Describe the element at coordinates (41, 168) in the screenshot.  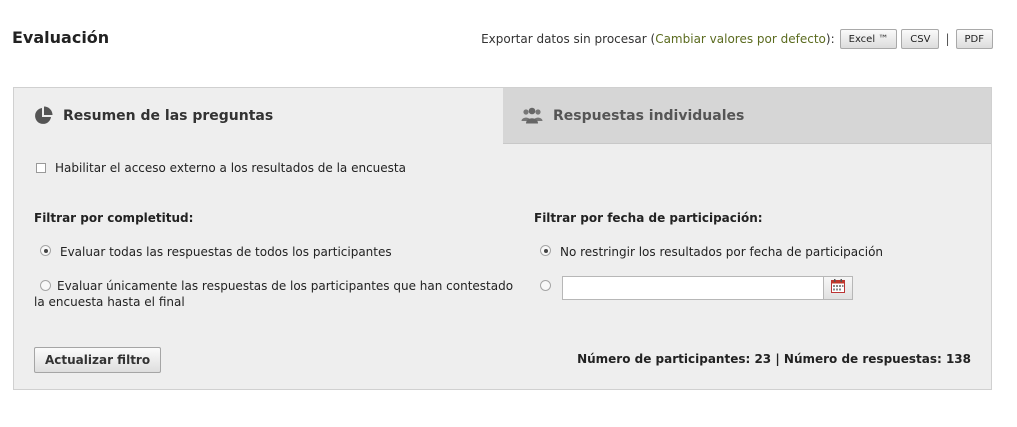
I see `external-access-checkbox` at that location.